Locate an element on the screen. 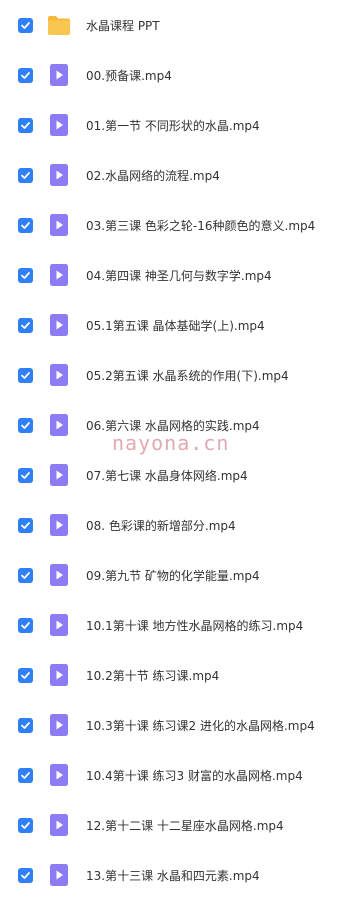 Image resolution: width=360 pixels, height=900 pixels. file-row: 04.第四课 神圣几何与数字学.mp4 is located at coordinates (180, 275).